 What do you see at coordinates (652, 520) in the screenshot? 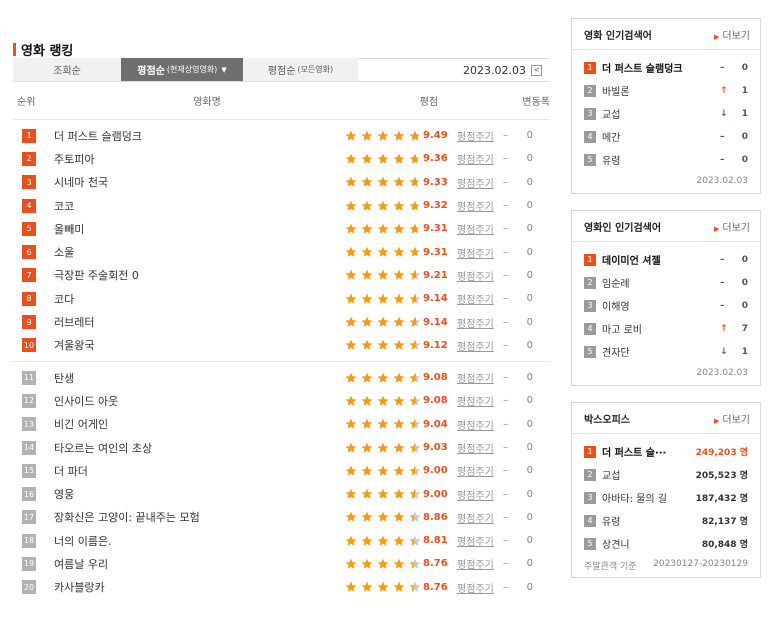
I see `movie-title-link: 유령` at bounding box center [652, 520].